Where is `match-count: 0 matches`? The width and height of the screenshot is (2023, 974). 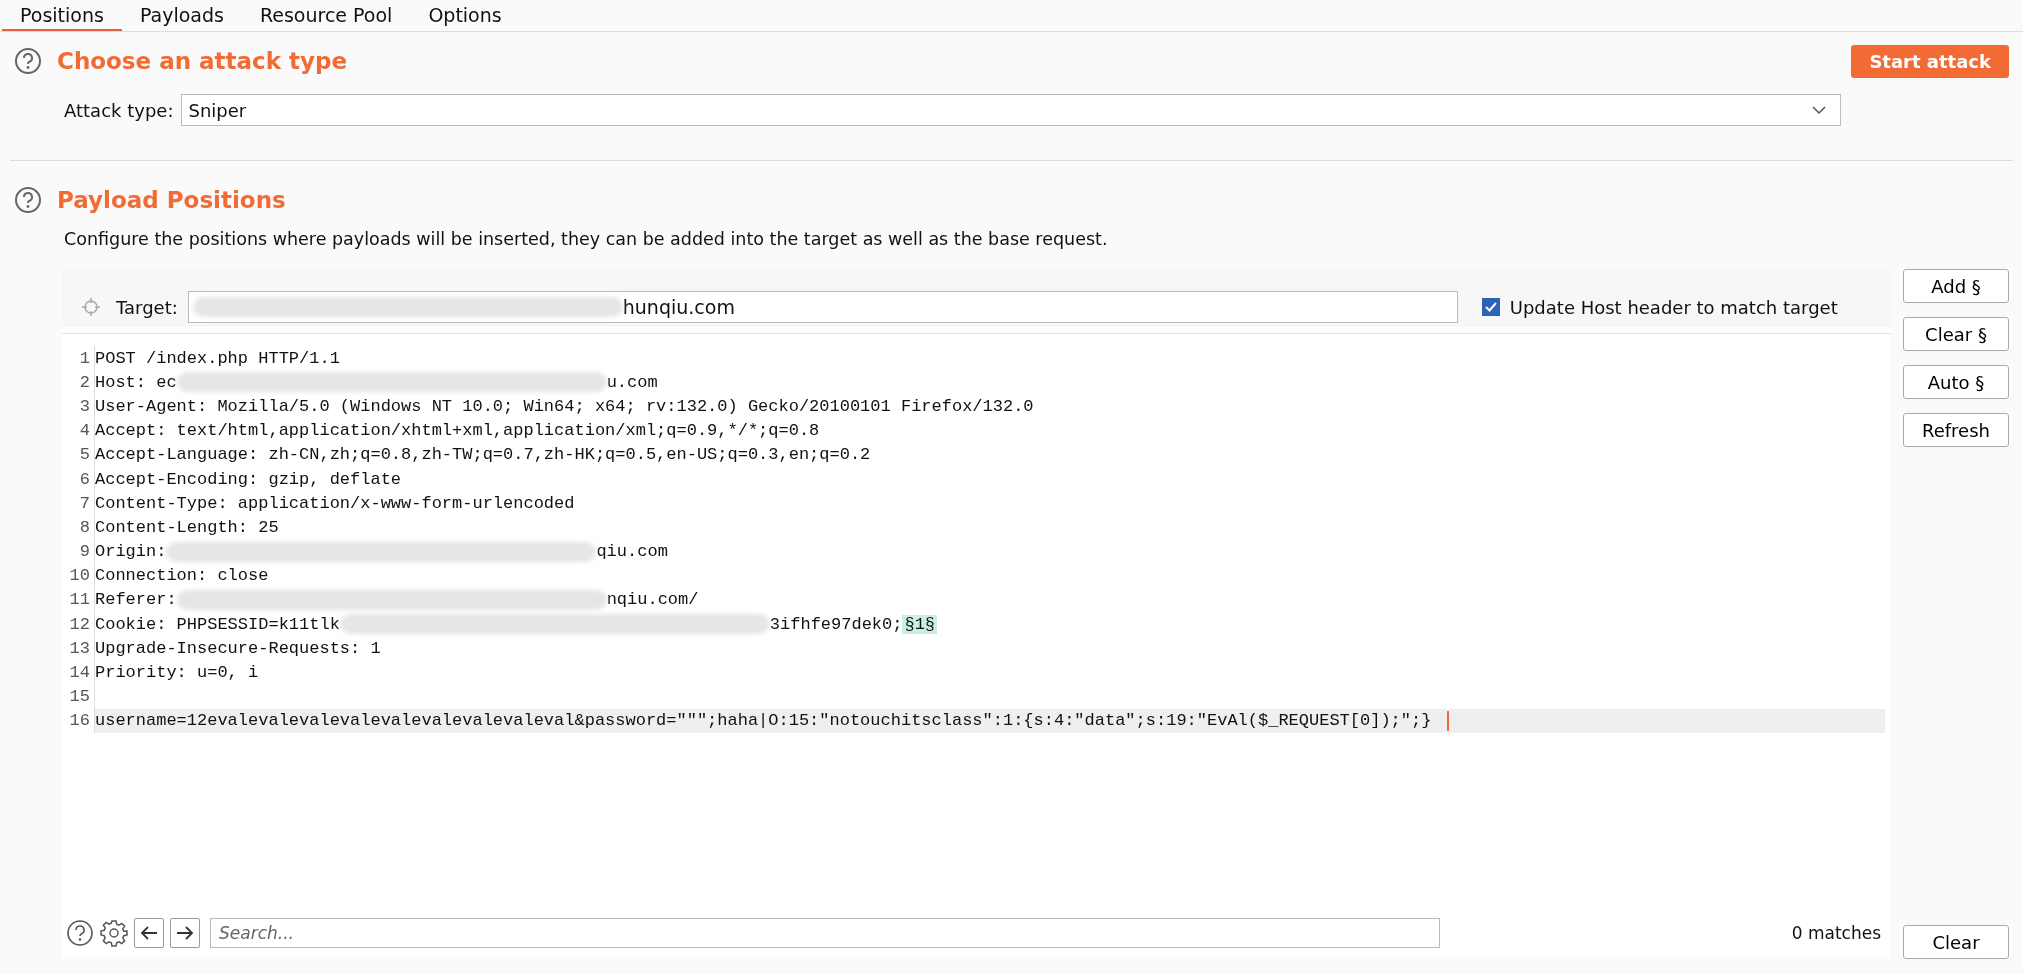 match-count: 0 matches is located at coordinates (1836, 933).